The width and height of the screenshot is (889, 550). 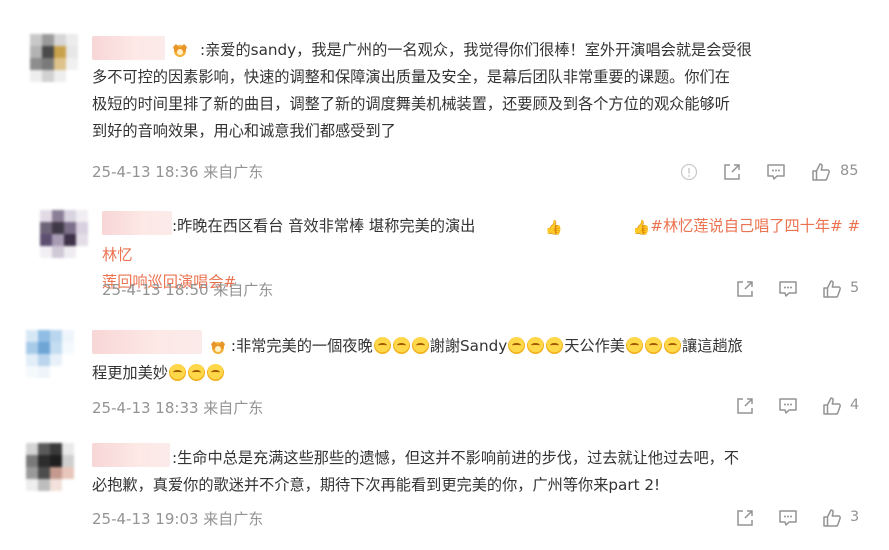 What do you see at coordinates (746, 226) in the screenshot?
I see `hashtag-link: #林忆莲说自己唱了四十年#` at bounding box center [746, 226].